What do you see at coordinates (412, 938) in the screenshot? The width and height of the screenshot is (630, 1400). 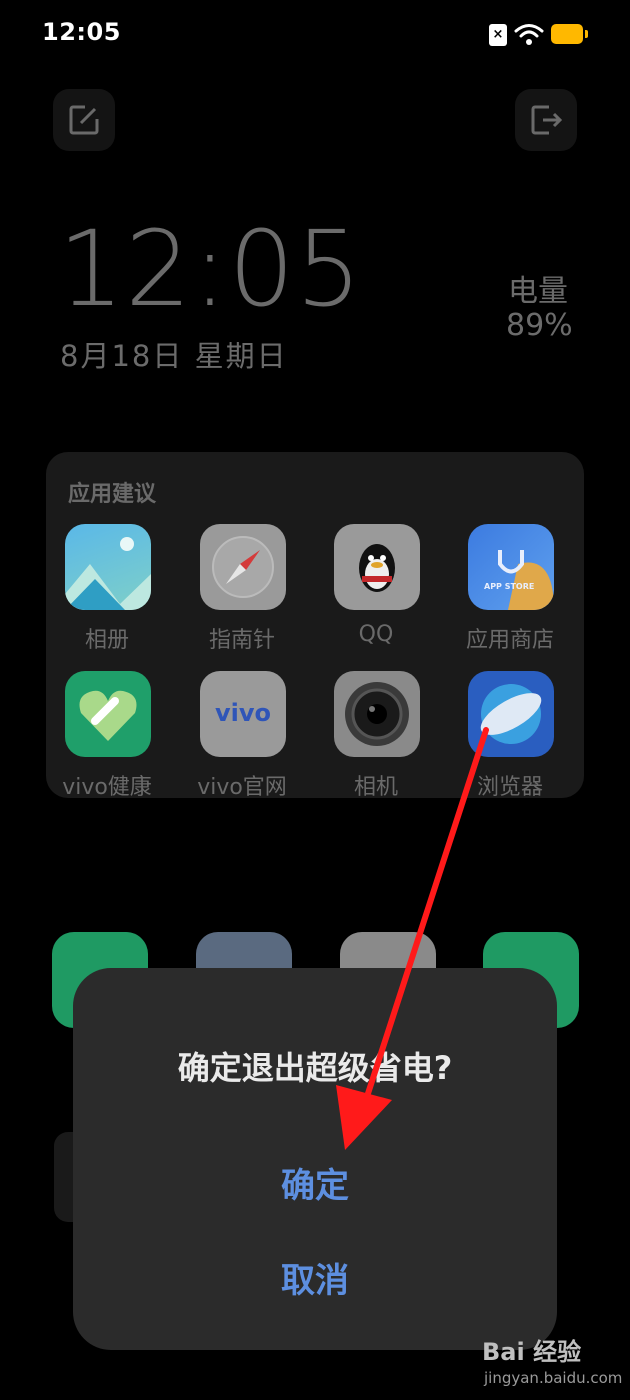 I see `annotation-arrow-icon` at bounding box center [412, 938].